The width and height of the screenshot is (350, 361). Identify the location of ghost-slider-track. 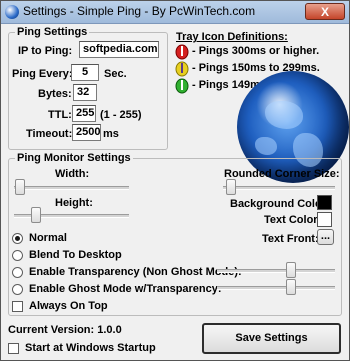
(276, 288).